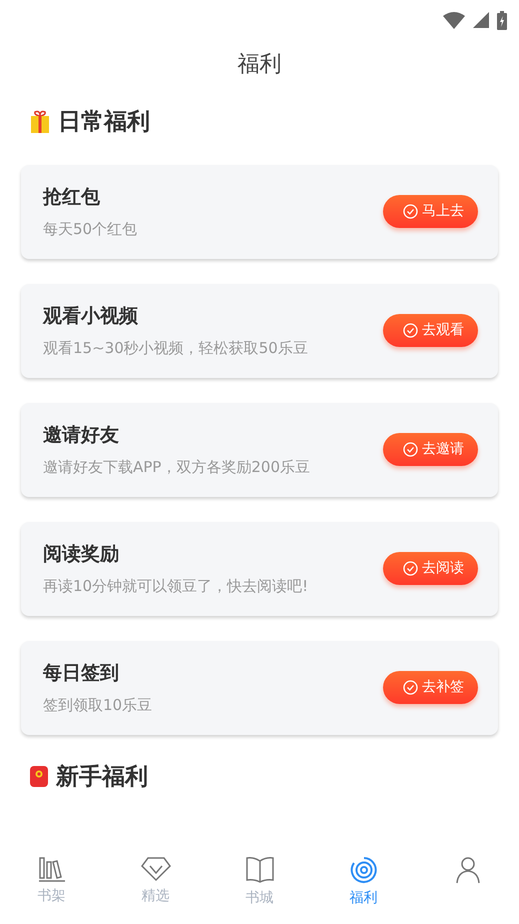  What do you see at coordinates (81, 554) in the screenshot?
I see `task-title: 阅读奖励` at bounding box center [81, 554].